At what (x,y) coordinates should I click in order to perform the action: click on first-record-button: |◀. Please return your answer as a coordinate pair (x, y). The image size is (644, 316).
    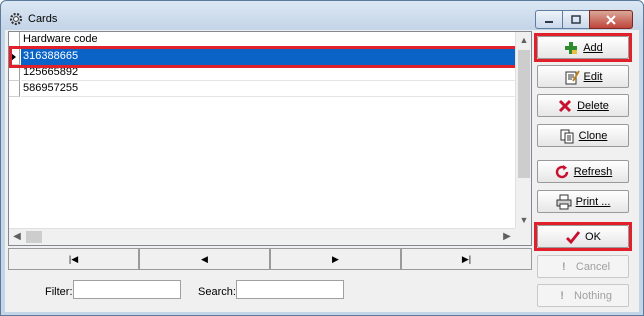
    Looking at the image, I should click on (73, 259).